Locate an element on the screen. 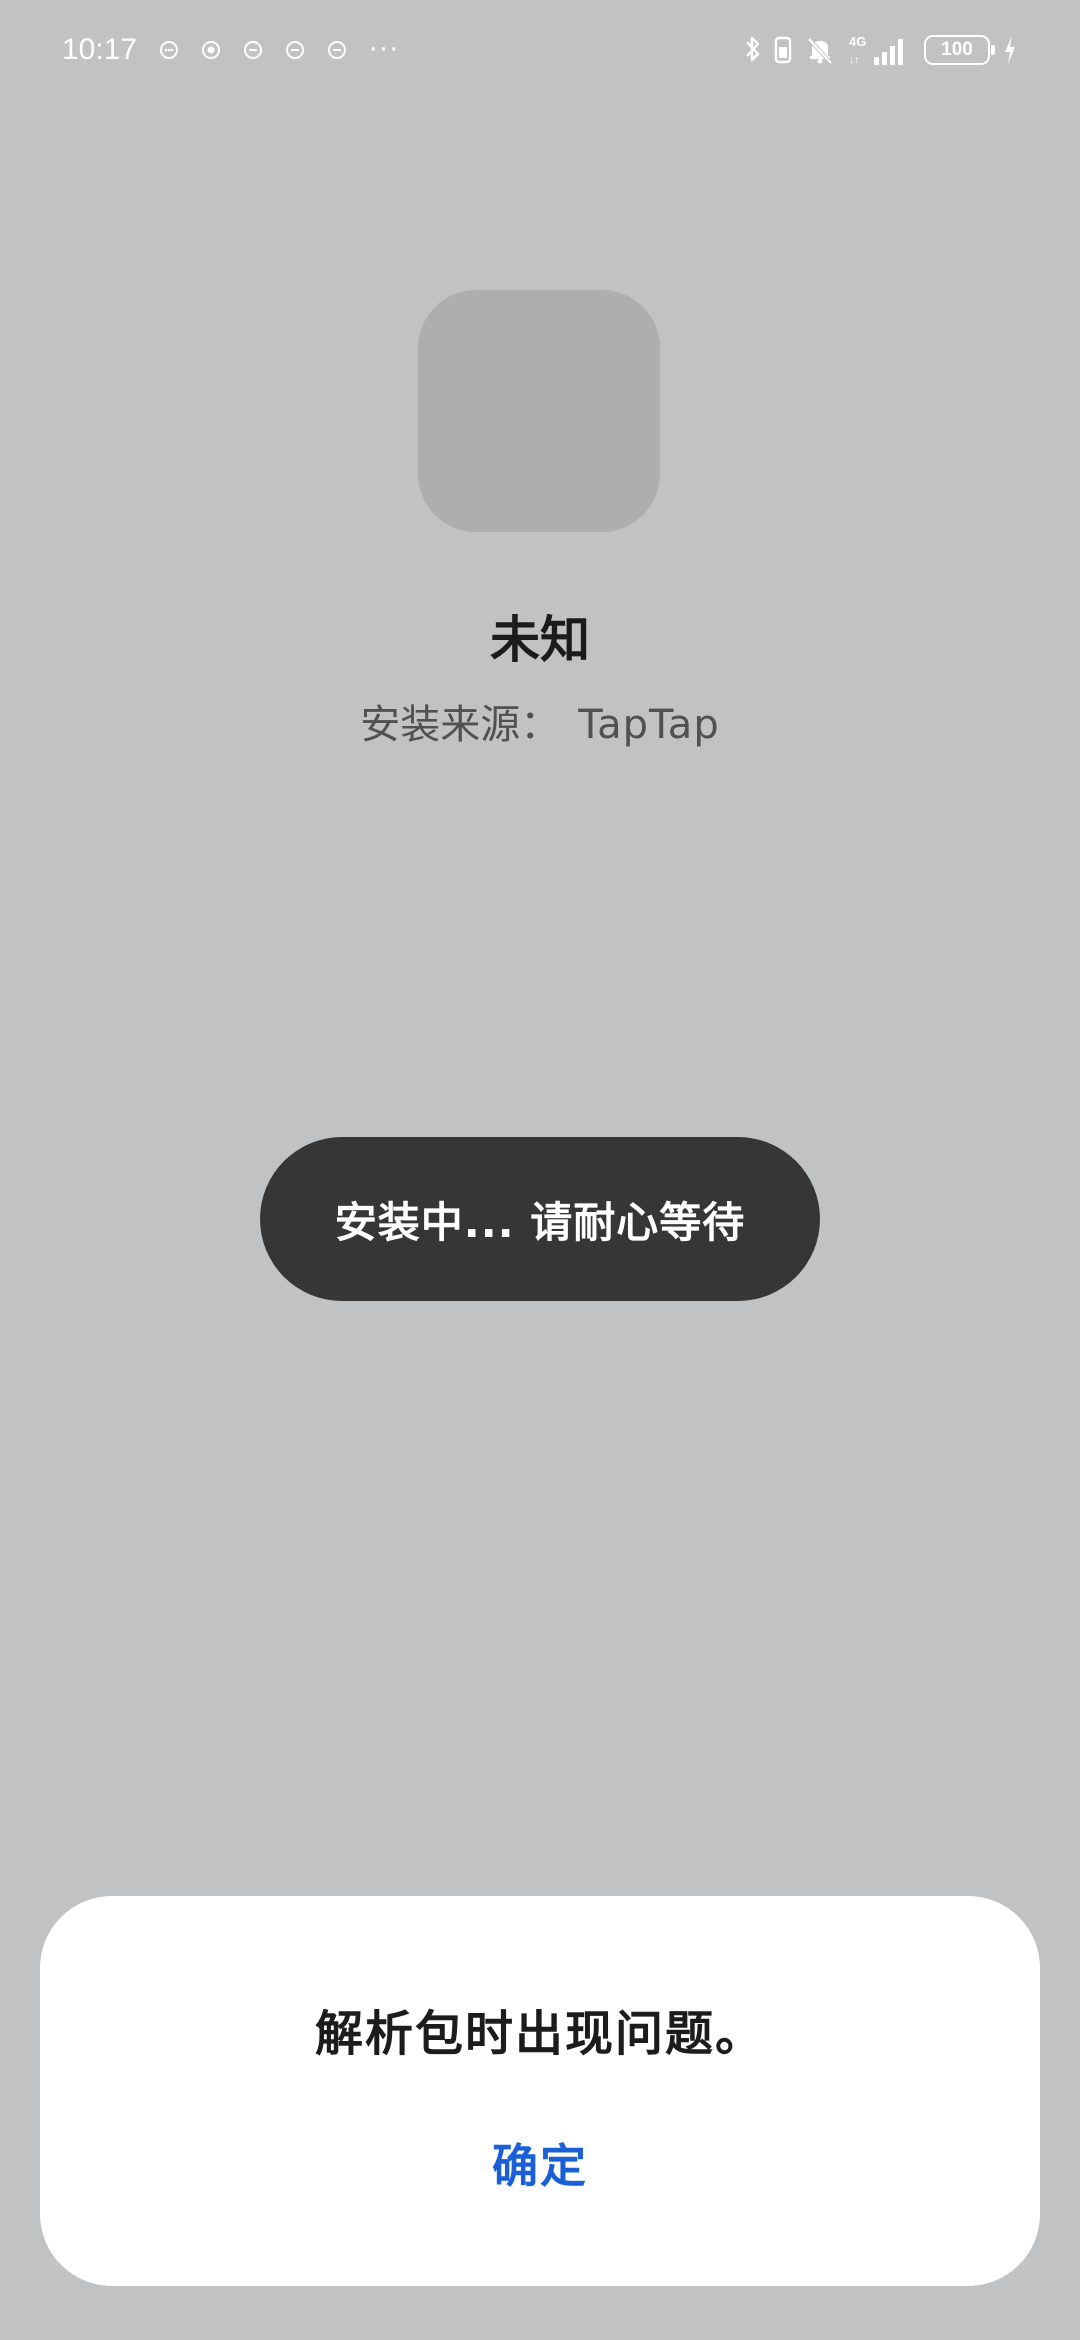 The height and width of the screenshot is (2340, 1080). status-bar: 10:17 ··· 4G ↓↑ 100 is located at coordinates (540, 50).